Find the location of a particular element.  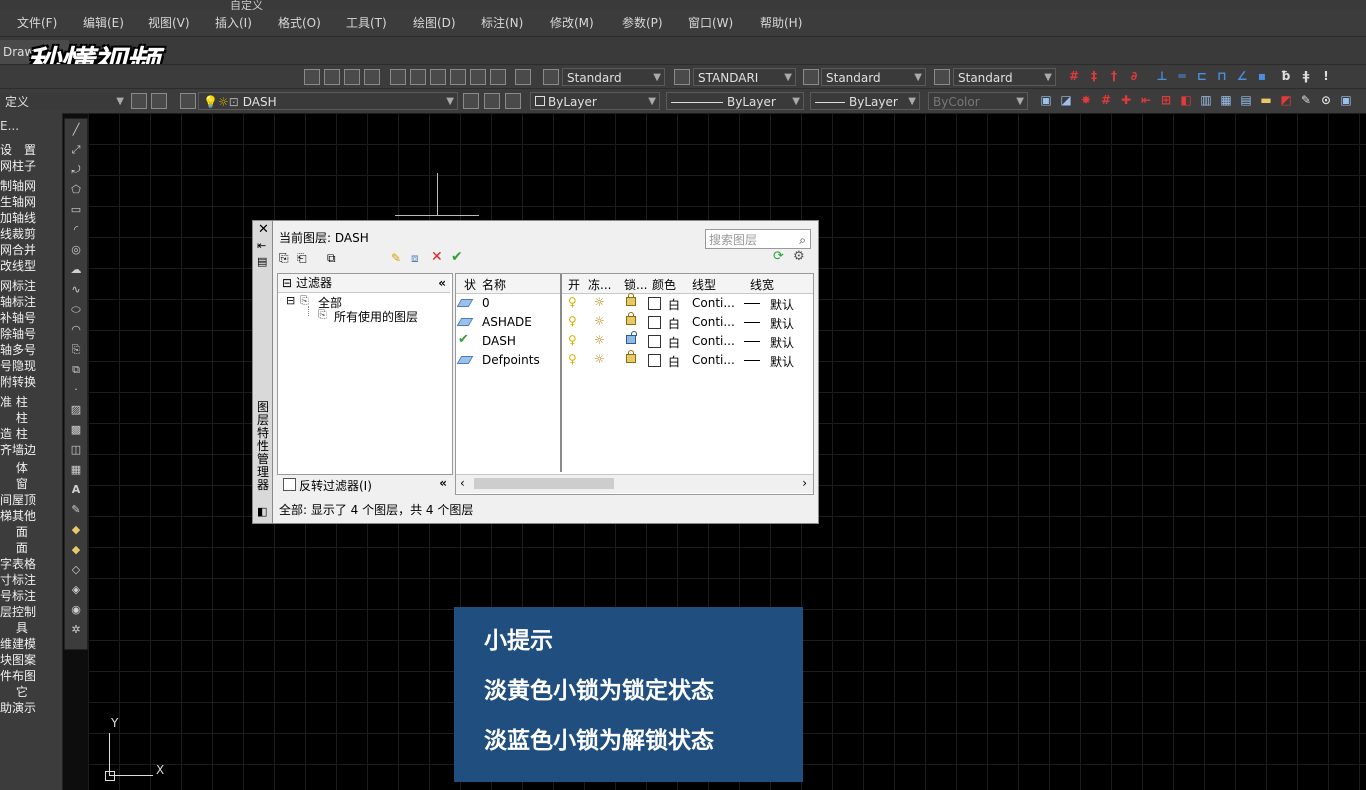

scroll-thumb is located at coordinates (544, 483).